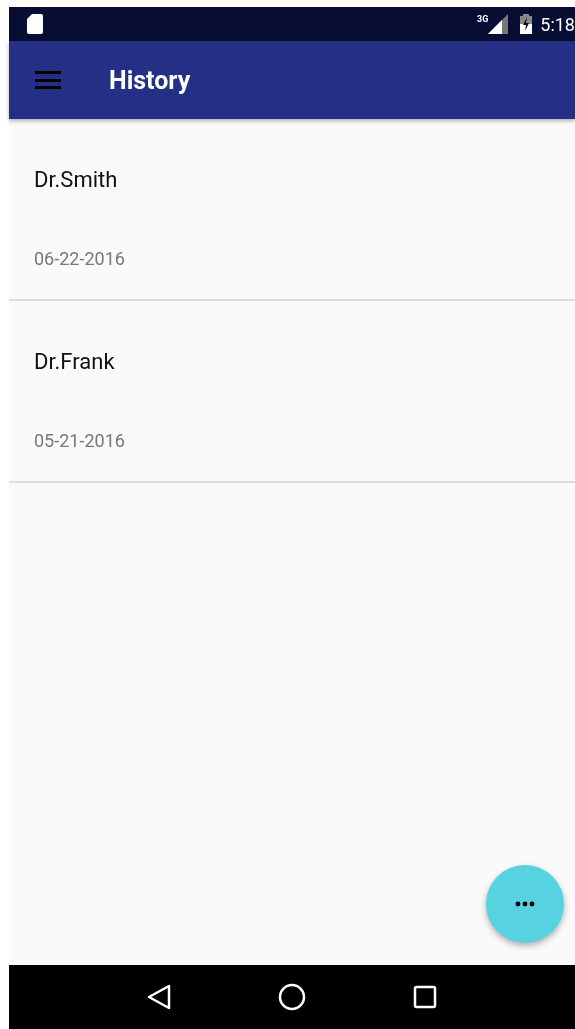 The height and width of the screenshot is (1029, 575). What do you see at coordinates (35, 24) in the screenshot?
I see `sd-card-icon` at bounding box center [35, 24].